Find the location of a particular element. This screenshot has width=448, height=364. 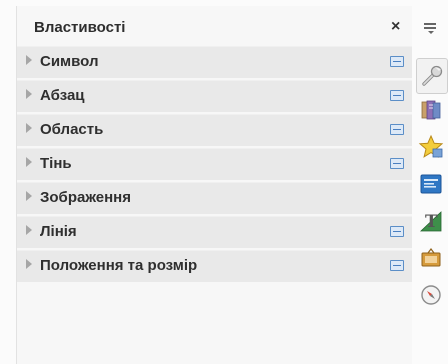

svg-text: T is located at coordinates (431, 222).